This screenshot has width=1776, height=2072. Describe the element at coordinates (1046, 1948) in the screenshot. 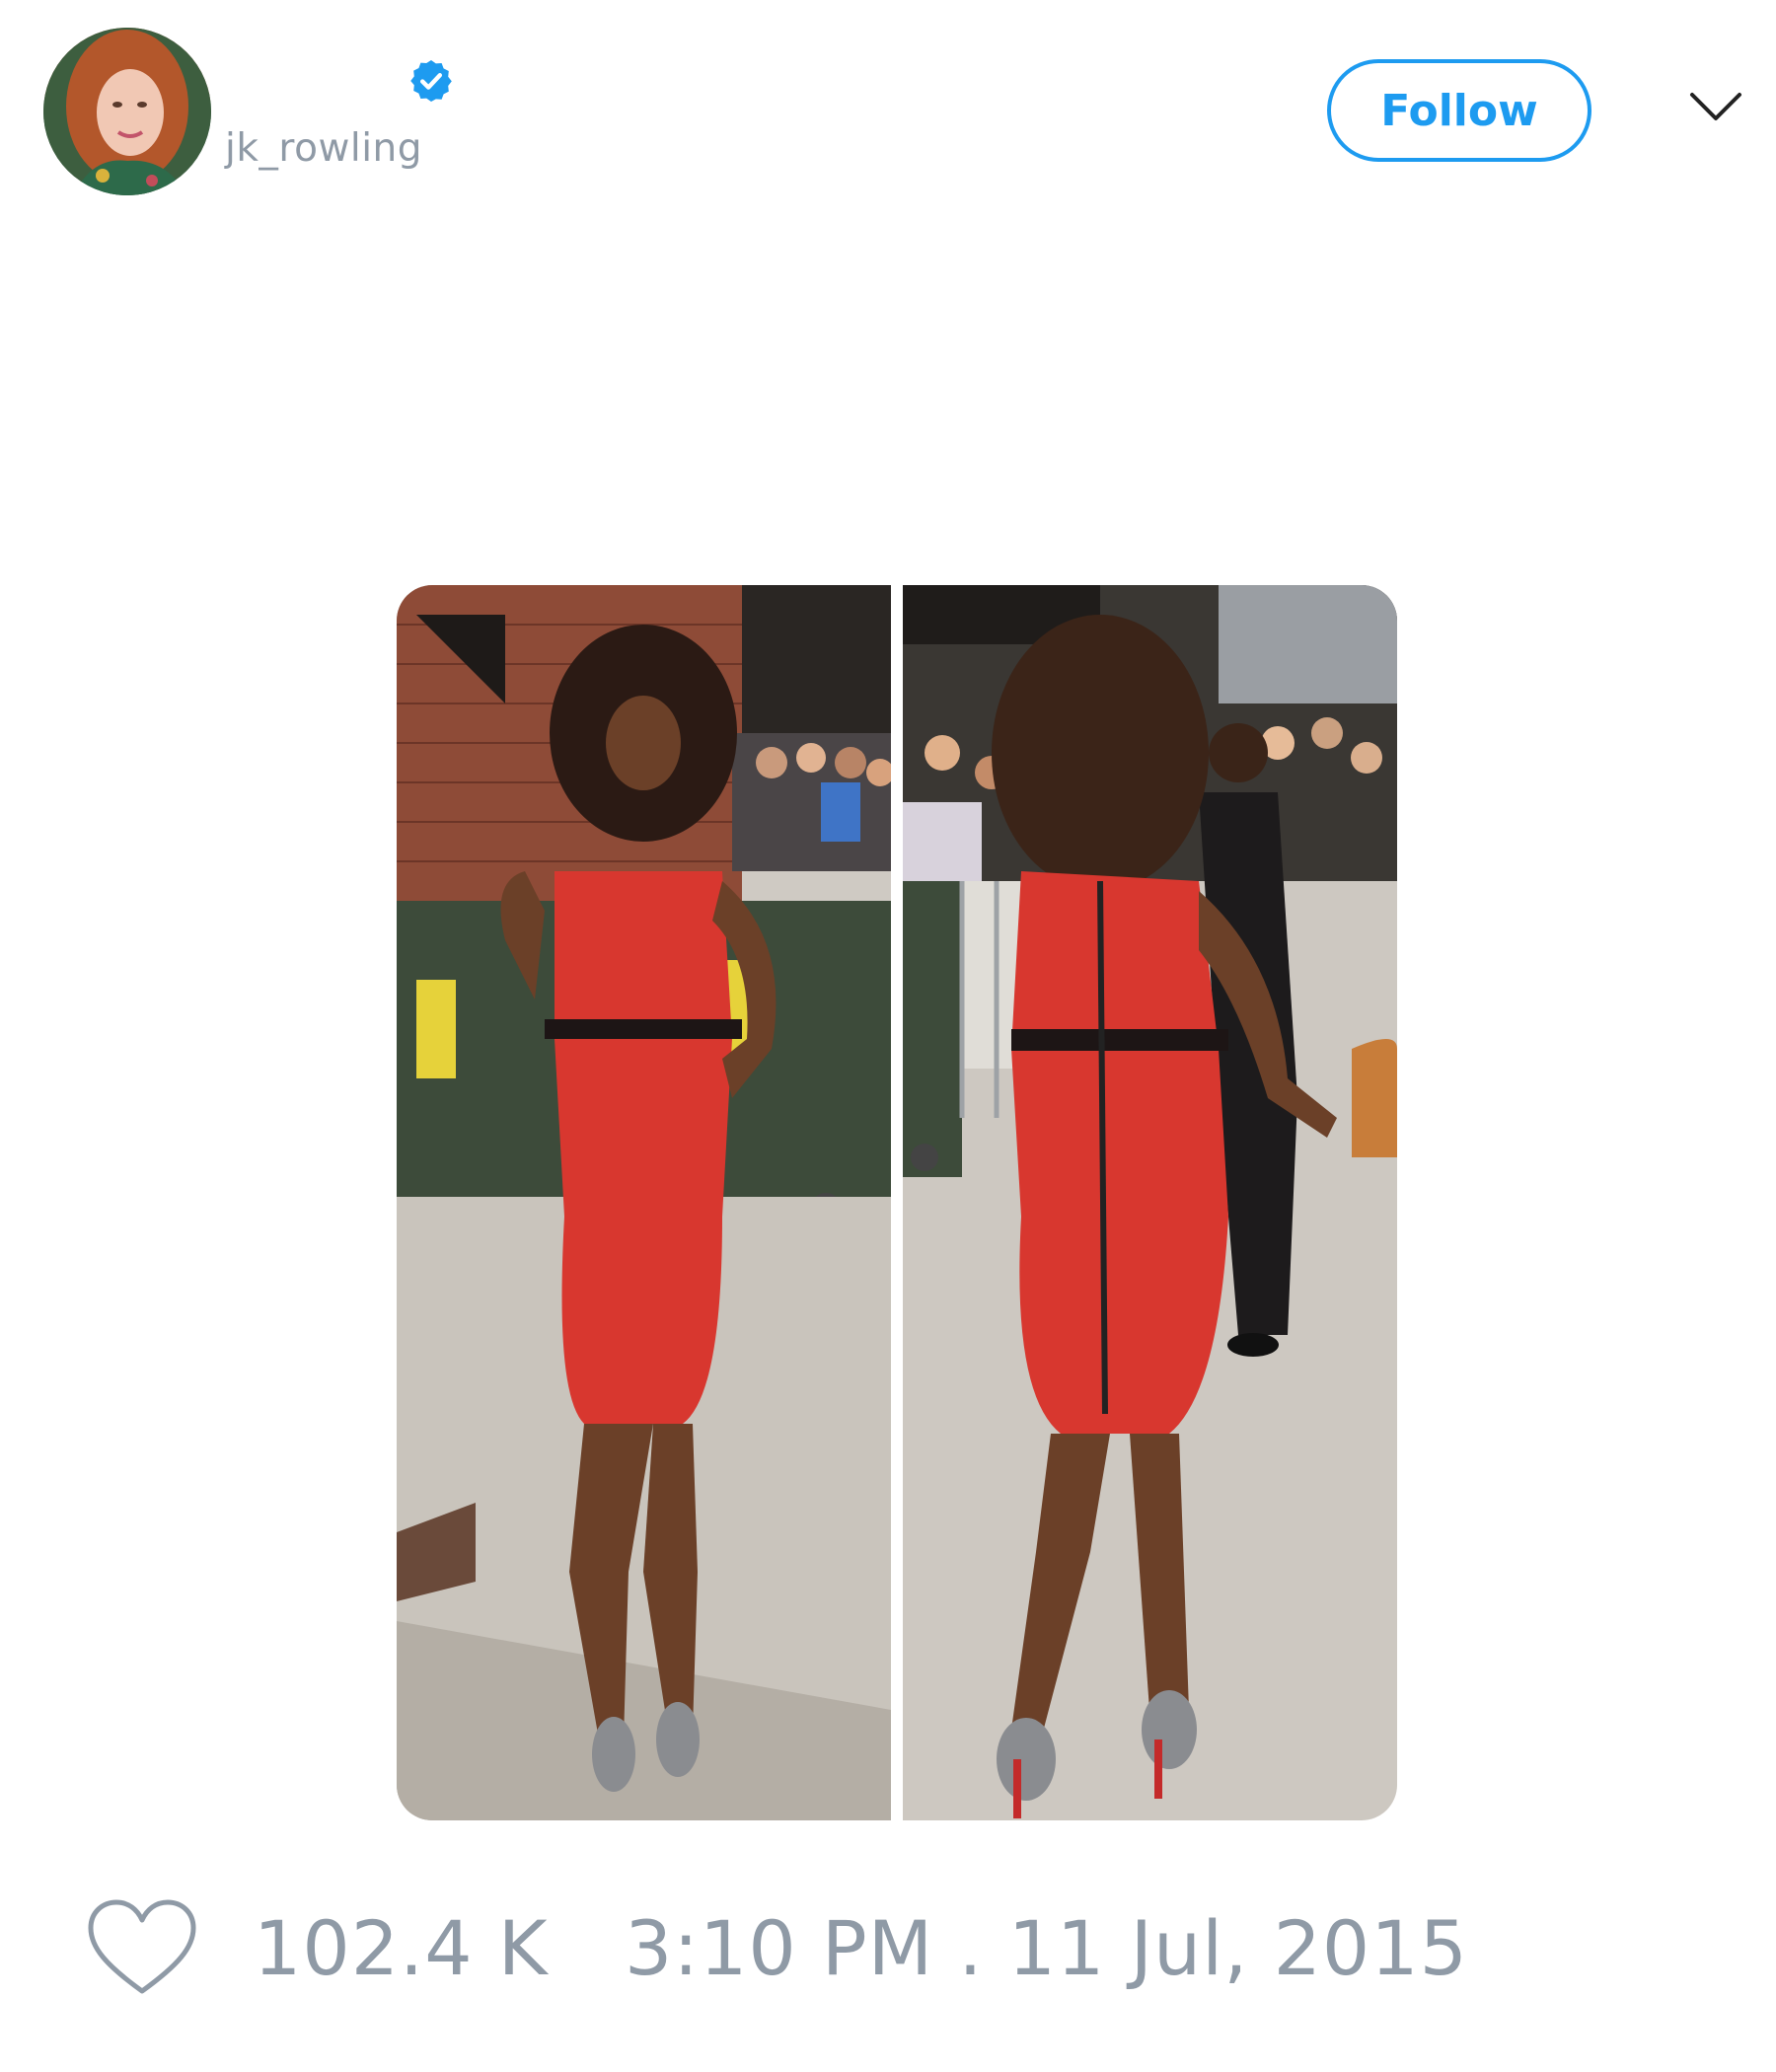

I see `tweet-timestamp: 3:10 PM . 11 Jul, 2015` at that location.